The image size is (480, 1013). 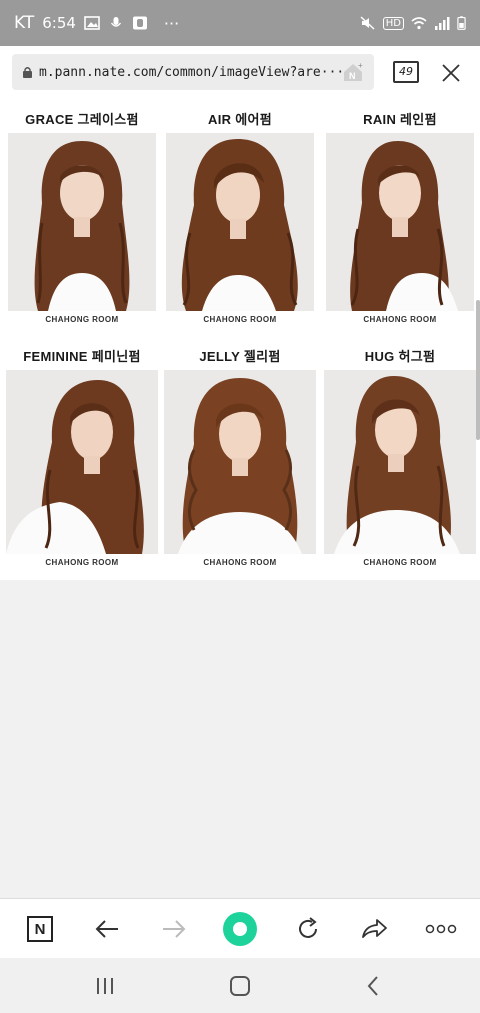 I want to click on green-dot-icon, so click(x=240, y=929).